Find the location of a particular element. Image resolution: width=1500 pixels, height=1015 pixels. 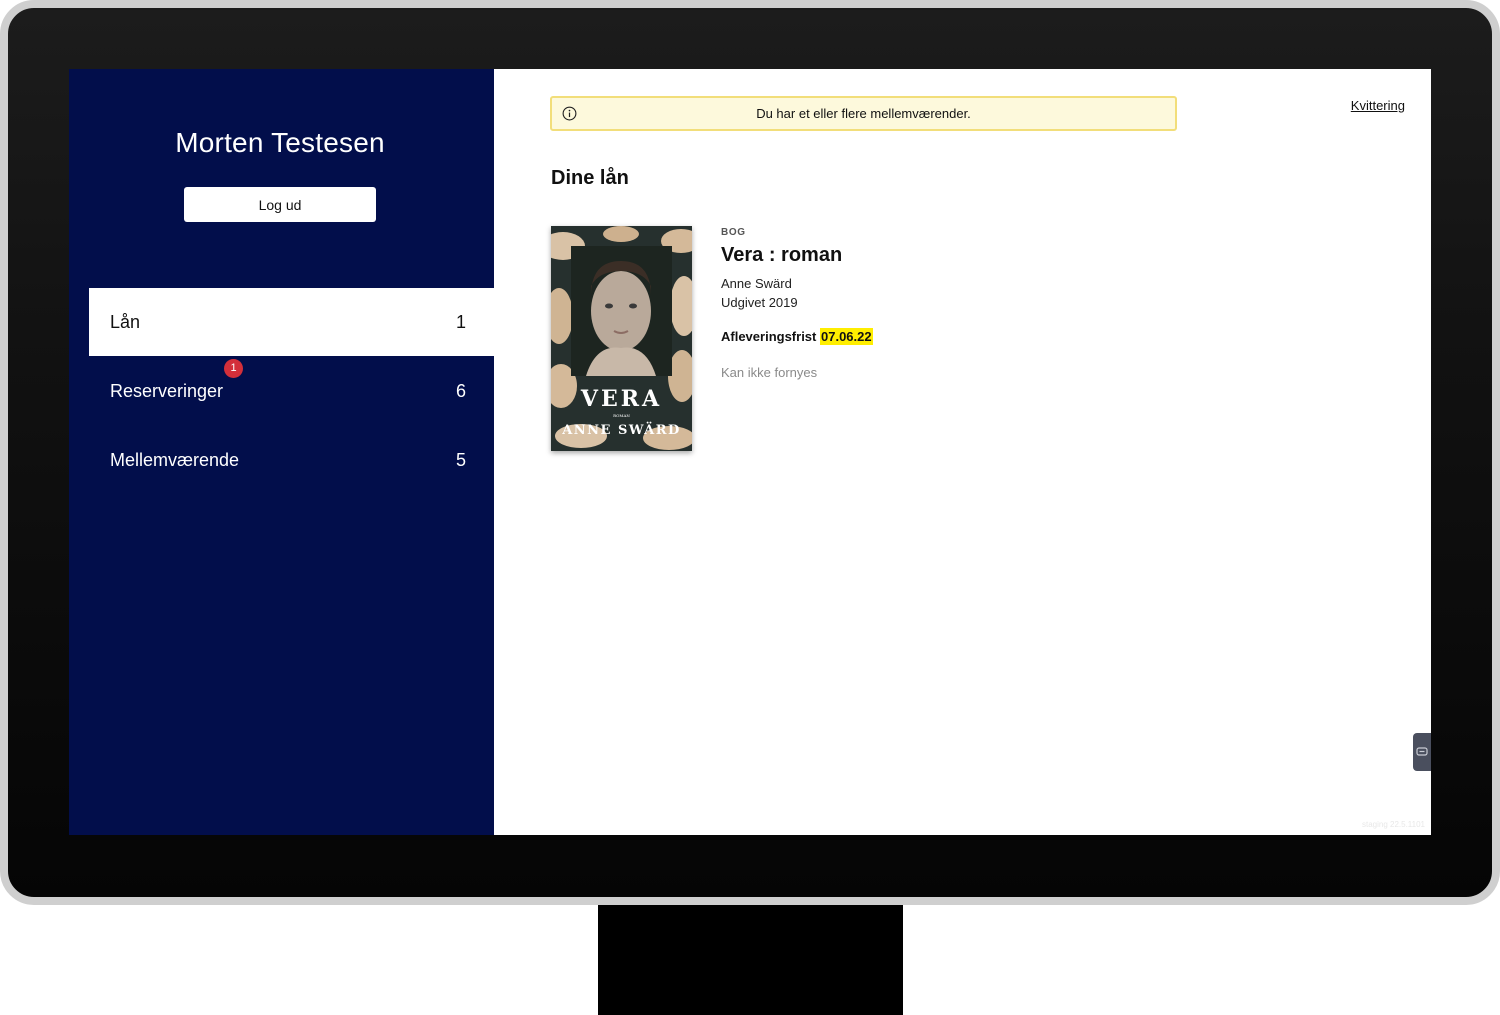

alert-banner: Du har et eller flere mellemværender. is located at coordinates (863, 113).